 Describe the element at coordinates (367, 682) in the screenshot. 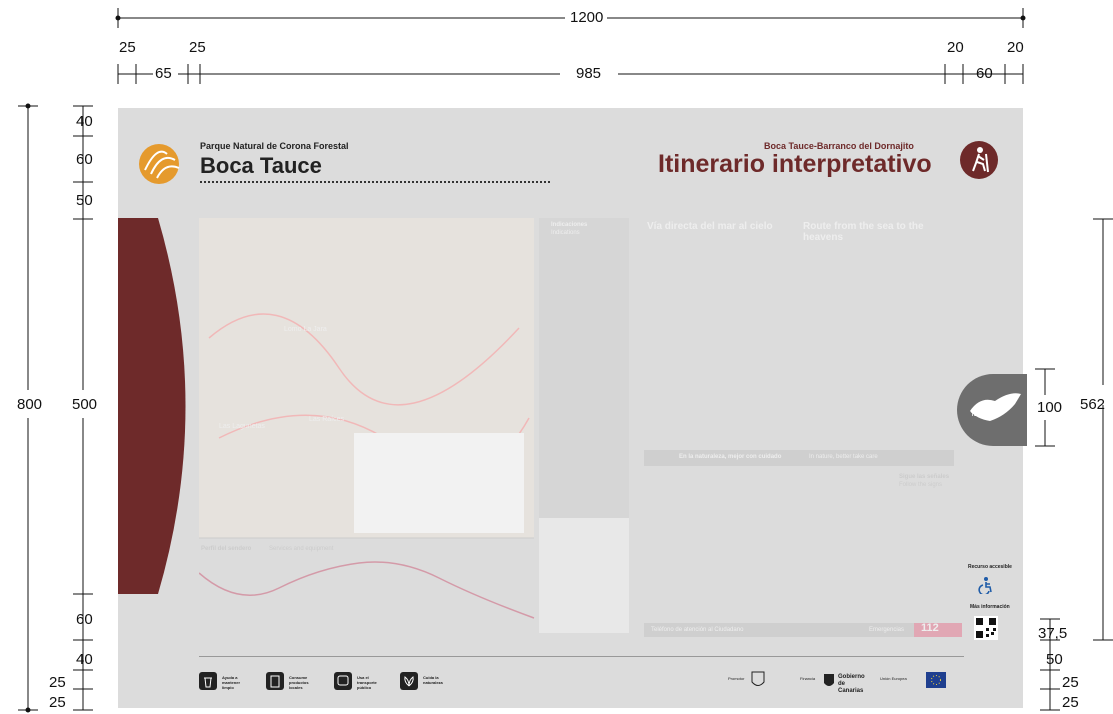

I see `footer-item-transport: Usa el transporte público` at that location.